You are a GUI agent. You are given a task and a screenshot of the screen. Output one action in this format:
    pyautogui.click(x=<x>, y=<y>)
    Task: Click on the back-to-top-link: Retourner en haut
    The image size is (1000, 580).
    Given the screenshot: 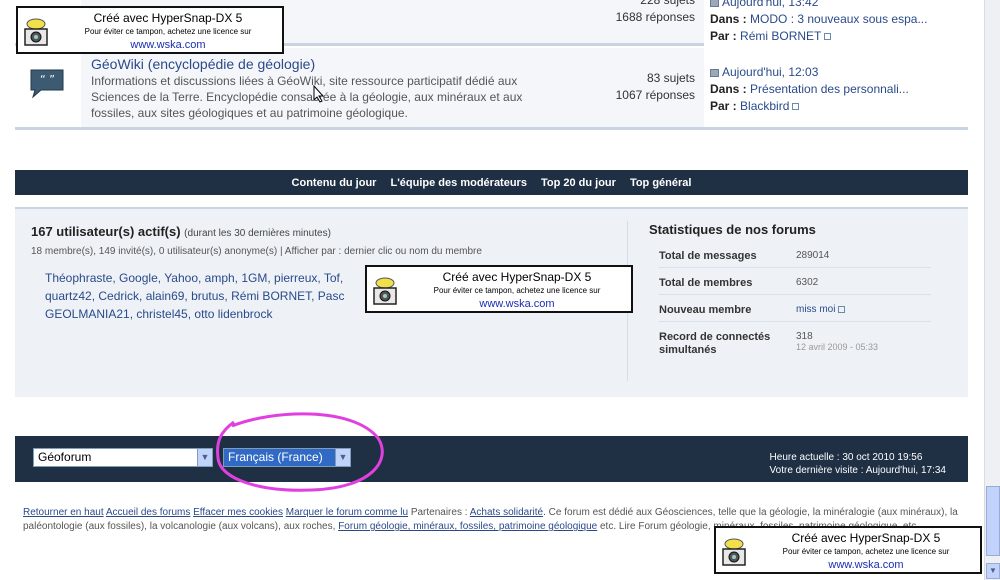 What is the action you would take?
    pyautogui.click(x=63, y=512)
    